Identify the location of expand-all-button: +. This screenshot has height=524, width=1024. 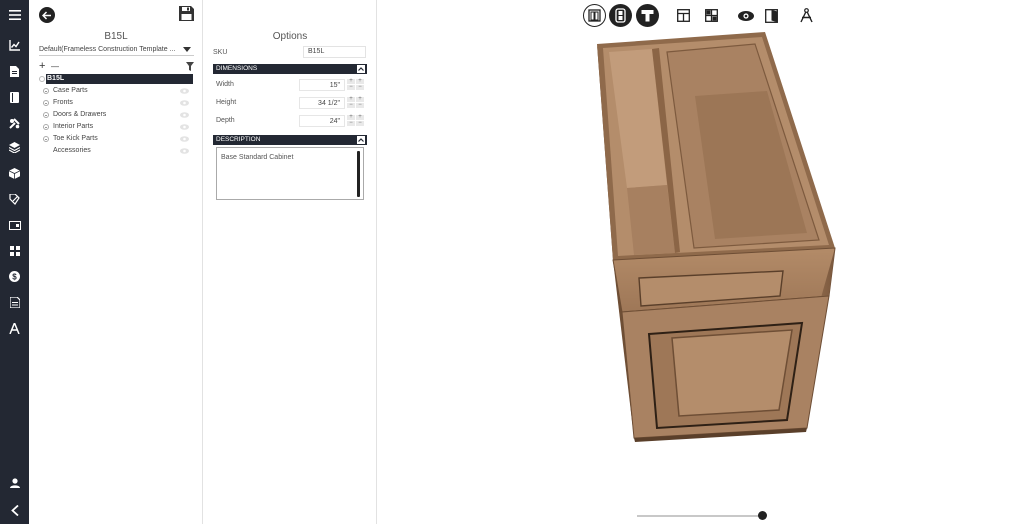
(42, 66).